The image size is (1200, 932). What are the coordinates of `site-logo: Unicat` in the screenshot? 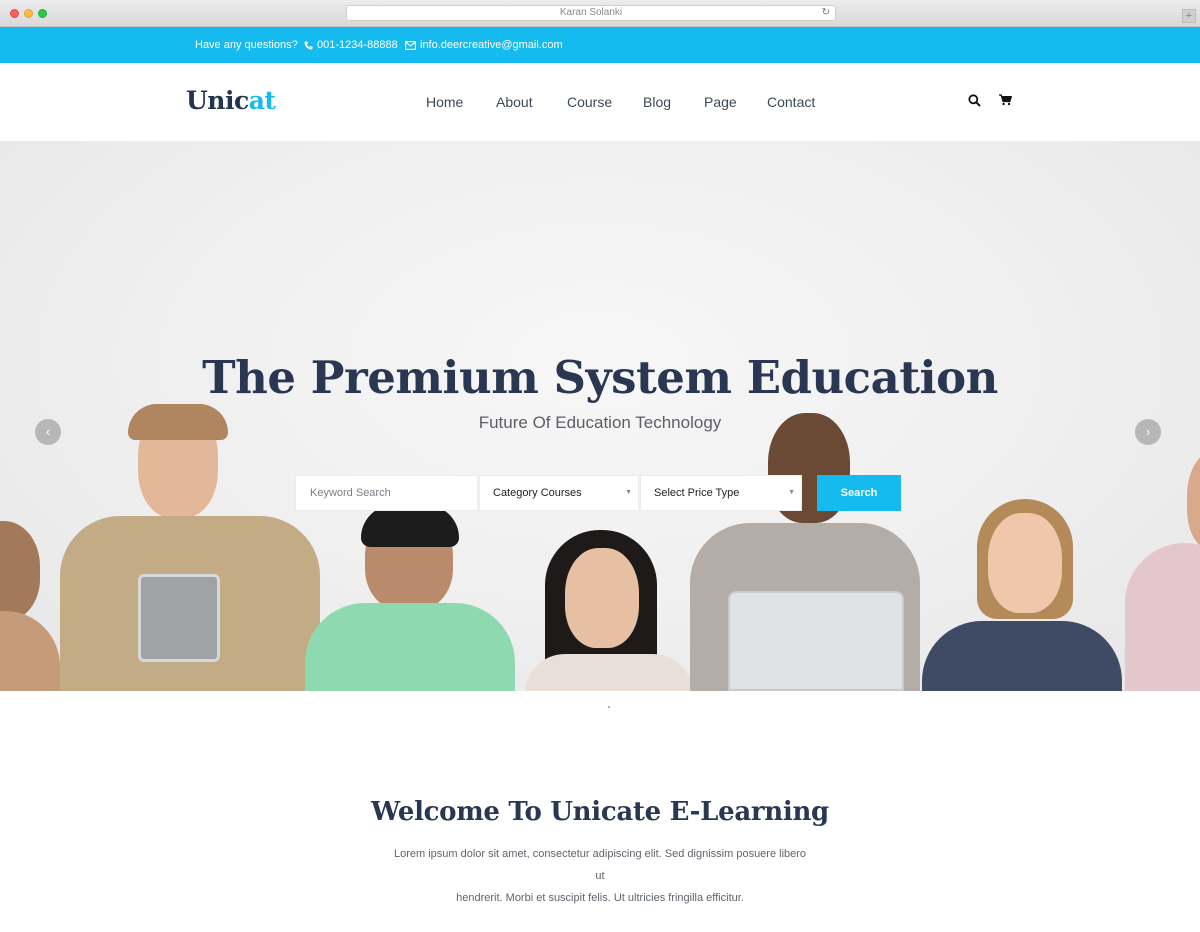 It's located at (231, 100).